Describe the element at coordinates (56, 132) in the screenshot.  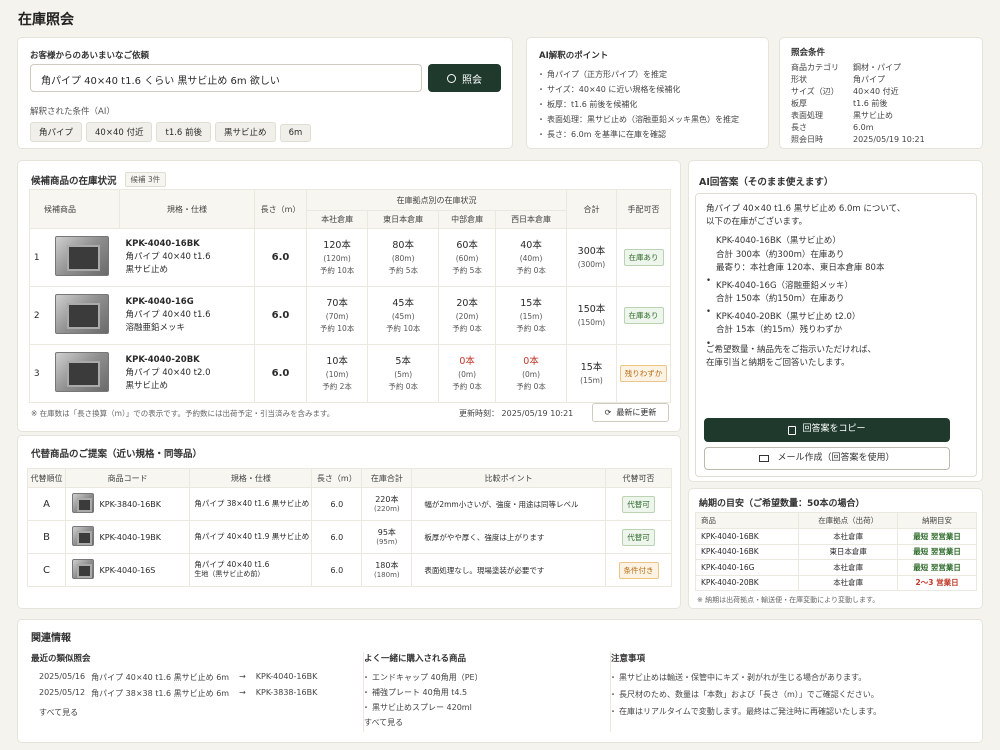
I see `parsed-chip: 角パイプ` at that location.